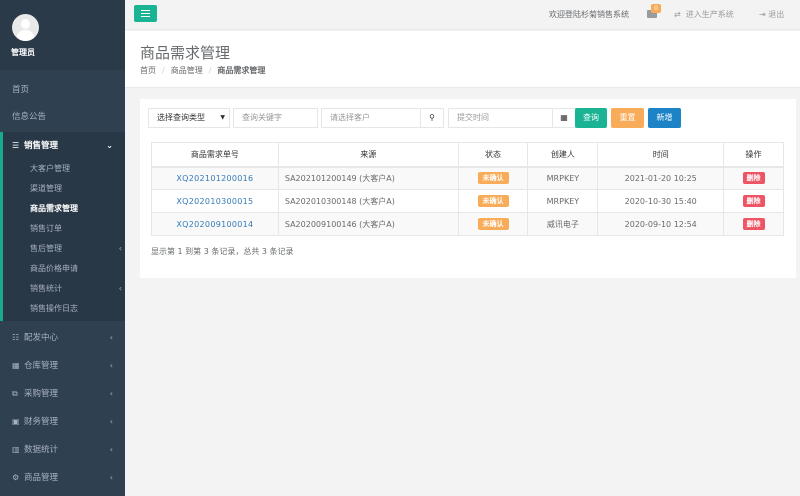 This screenshot has width=800, height=496. Describe the element at coordinates (77, 228) in the screenshot. I see `sub-item-sales-order: 销售订单` at that location.